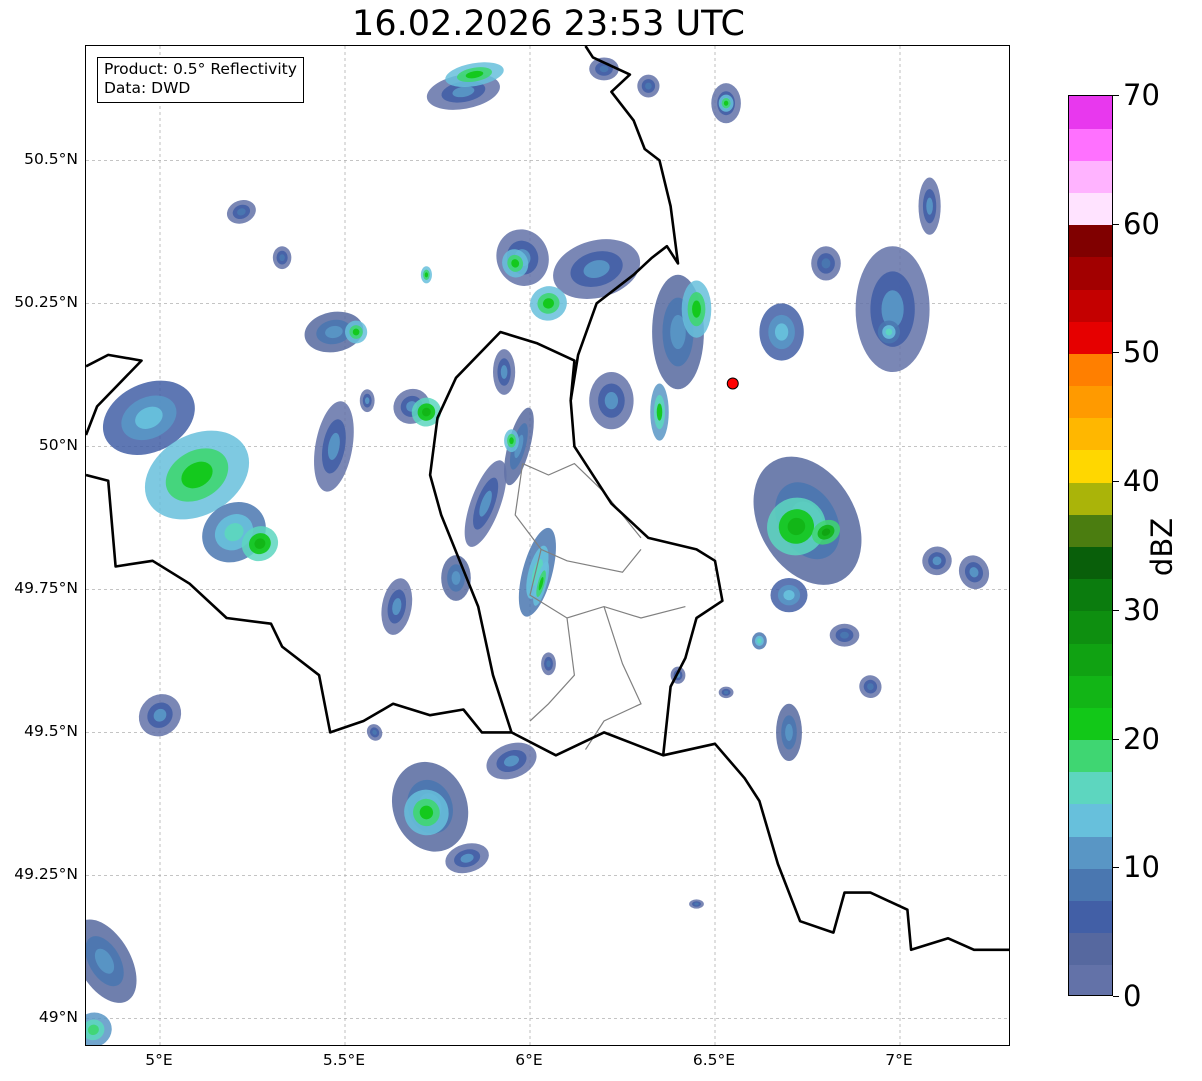 Image resolution: width=1202 pixels, height=1081 pixels. What do you see at coordinates (51, 731) in the screenshot?
I see `lat-tick-label: 49.5°N` at bounding box center [51, 731].